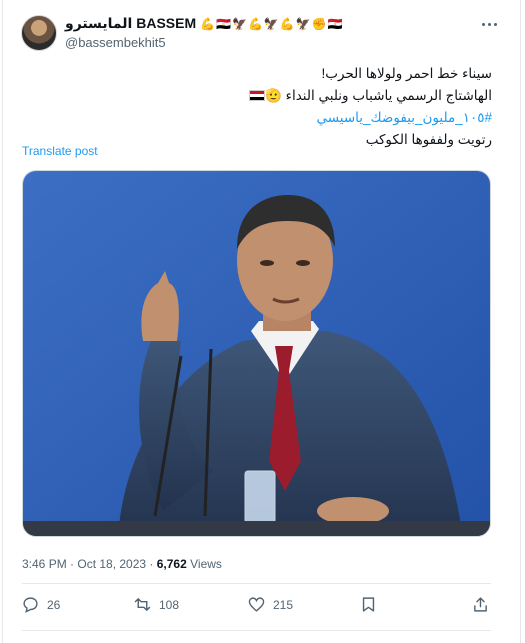  Describe the element at coordinates (206, 564) in the screenshot. I see `views-label: Views` at that location.